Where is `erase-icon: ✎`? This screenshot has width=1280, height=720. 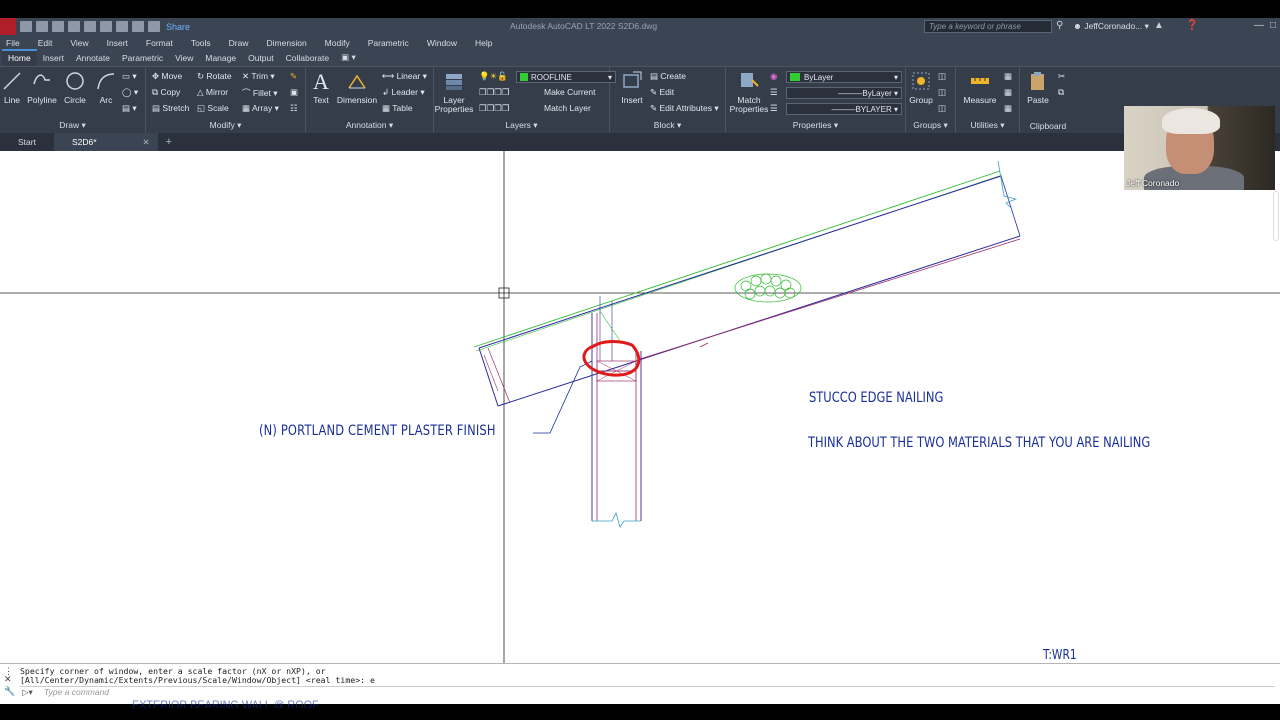 erase-icon: ✎ is located at coordinates (293, 76).